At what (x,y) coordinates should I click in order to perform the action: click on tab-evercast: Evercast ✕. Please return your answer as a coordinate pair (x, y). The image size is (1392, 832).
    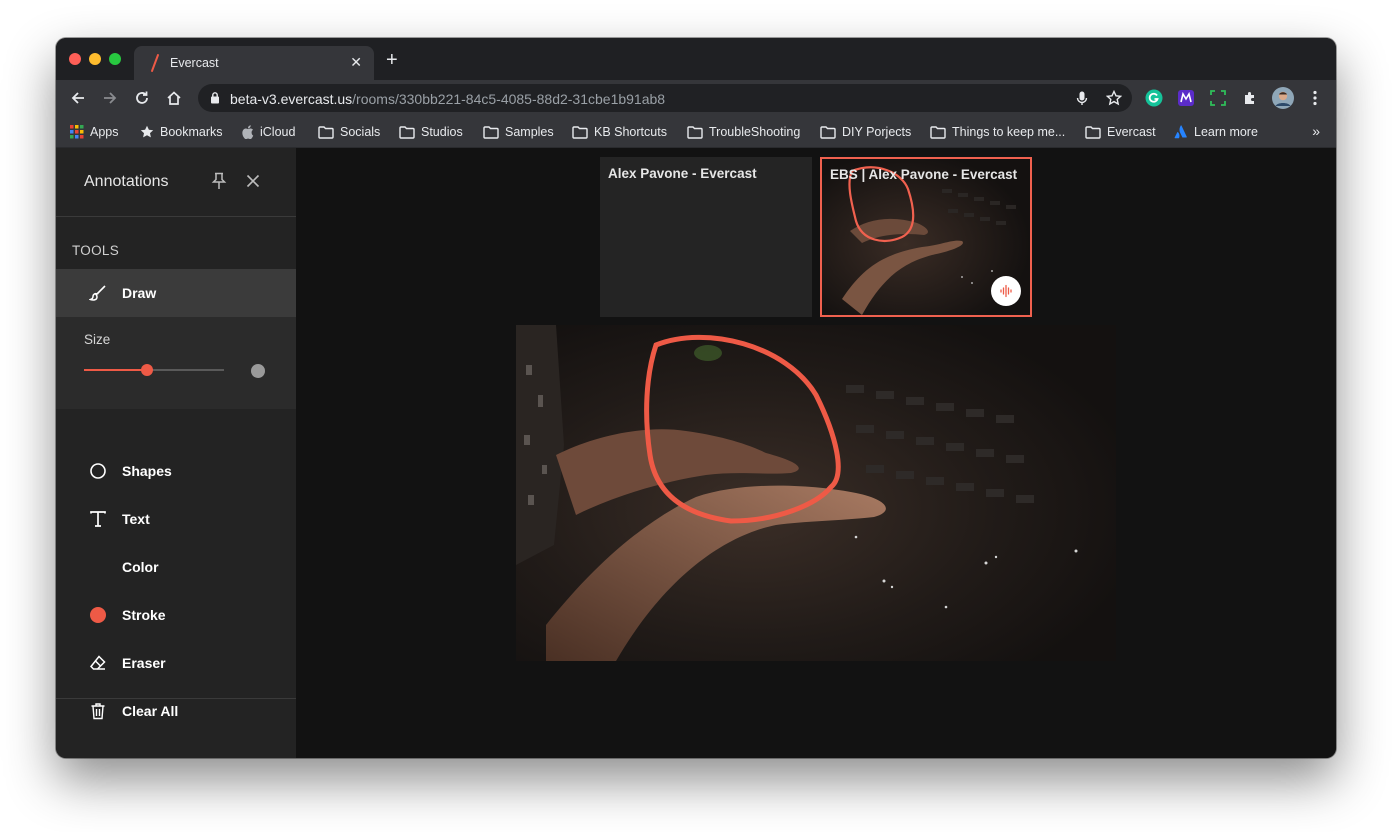
    Looking at the image, I should click on (254, 63).